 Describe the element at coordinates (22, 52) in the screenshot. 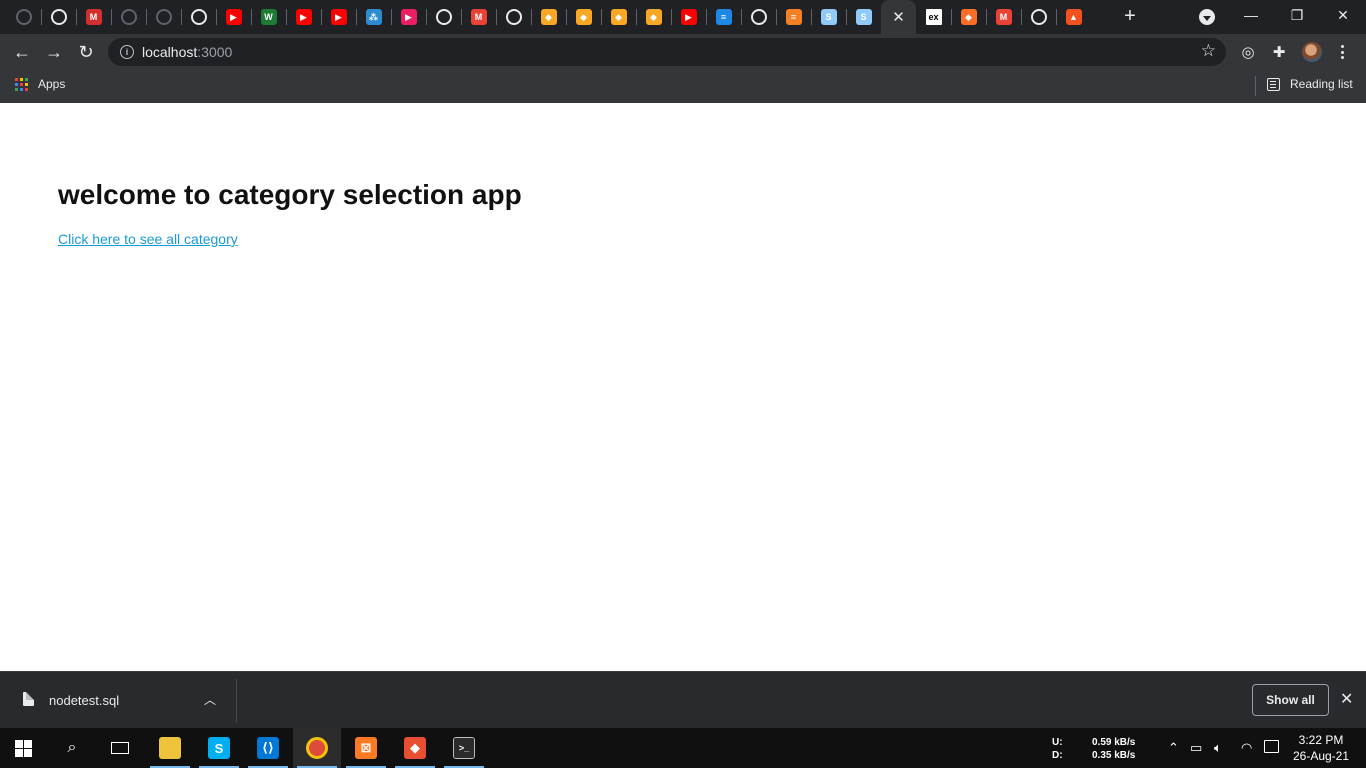

I see `back-button: ←` at that location.